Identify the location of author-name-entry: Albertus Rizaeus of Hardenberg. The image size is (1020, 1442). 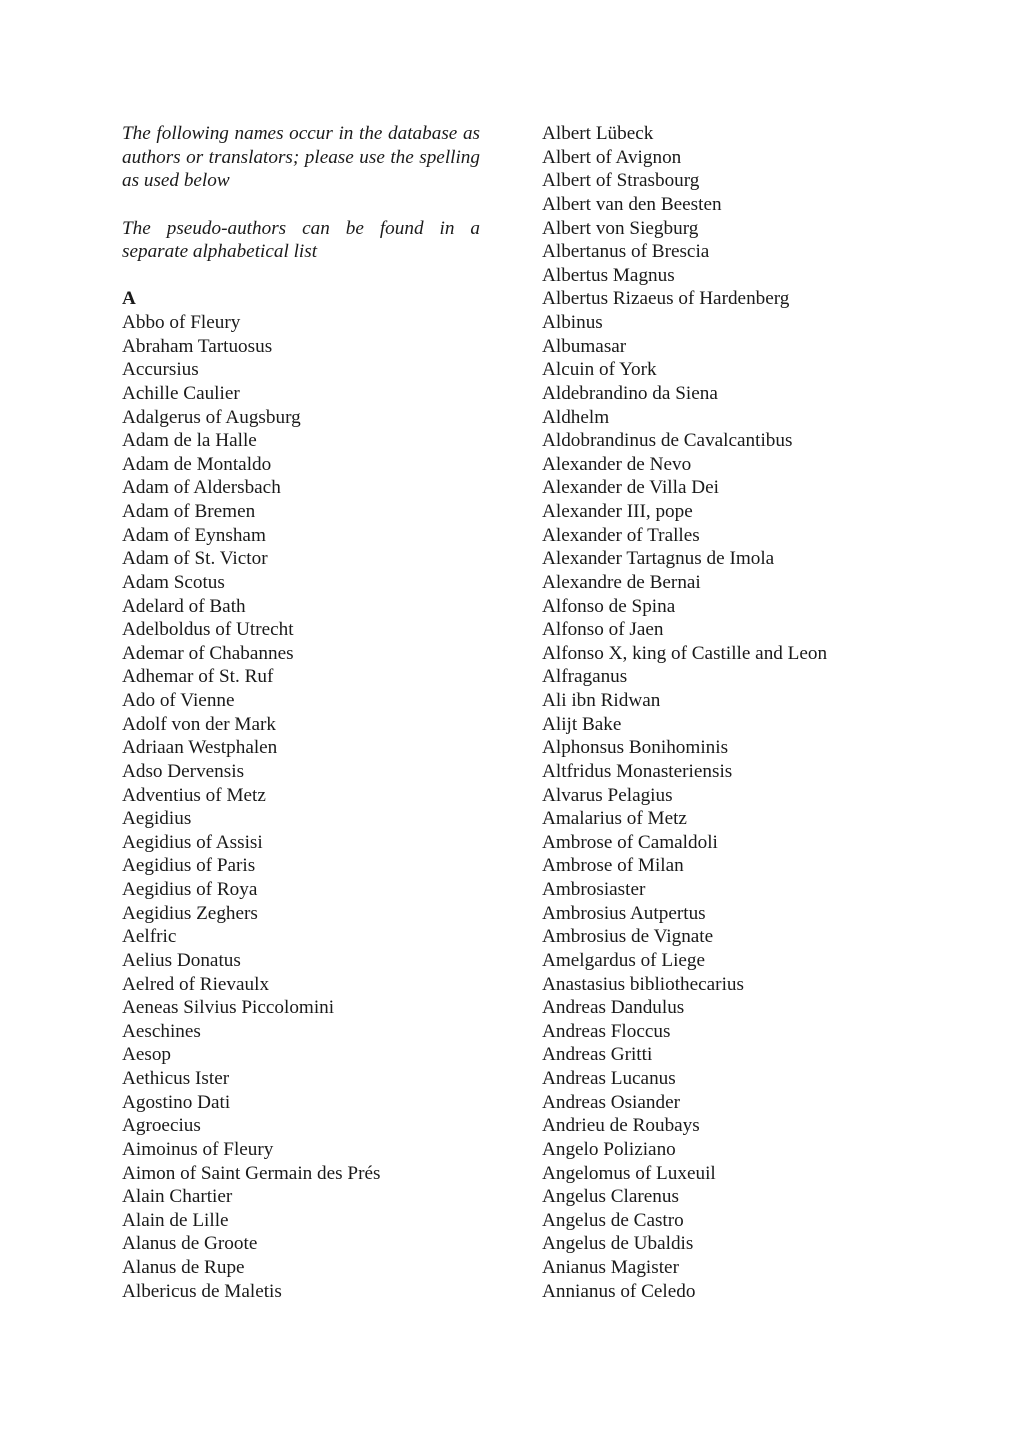
(666, 299).